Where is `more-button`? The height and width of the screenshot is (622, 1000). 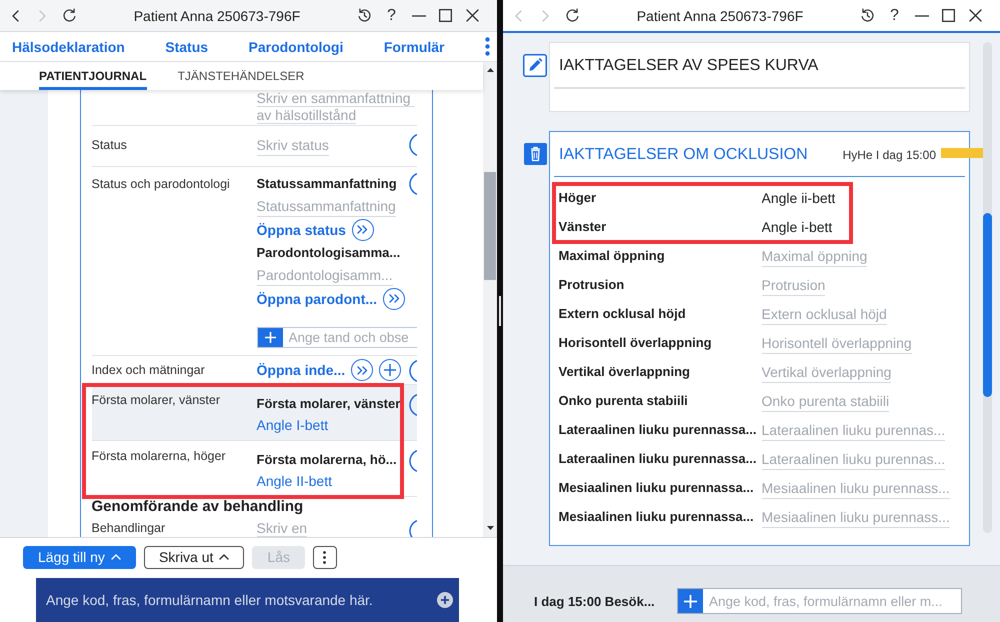 more-button is located at coordinates (324, 557).